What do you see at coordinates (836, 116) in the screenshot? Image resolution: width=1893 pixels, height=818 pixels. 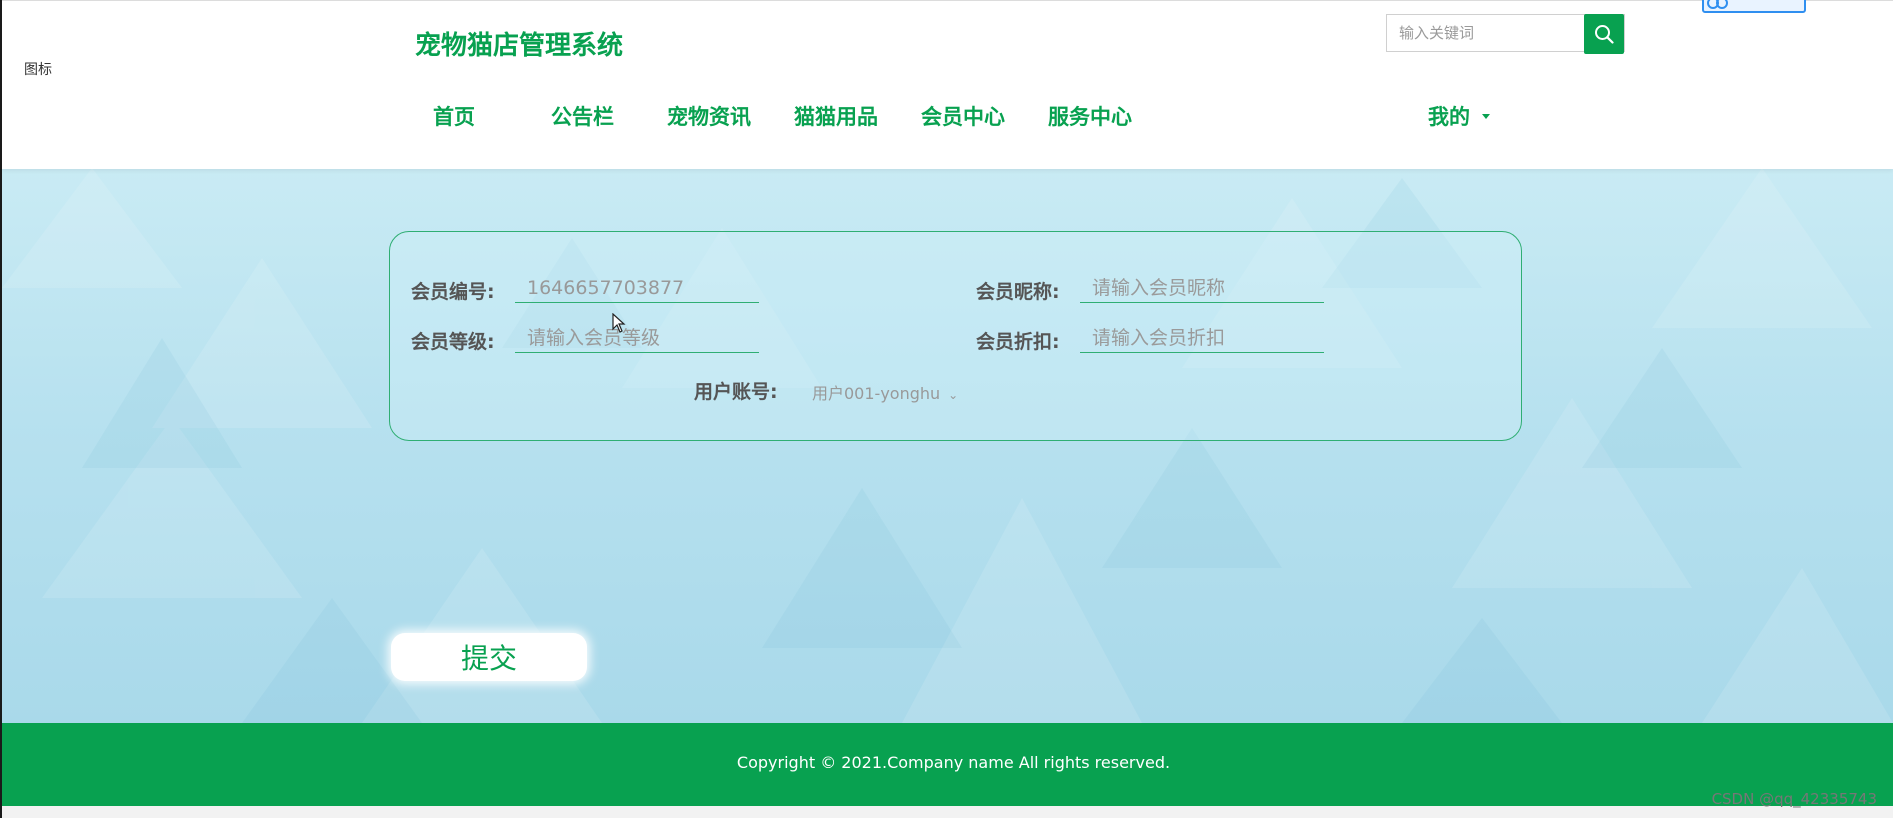 I see `nav-item-cat-supplies: 猫猫用品` at bounding box center [836, 116].